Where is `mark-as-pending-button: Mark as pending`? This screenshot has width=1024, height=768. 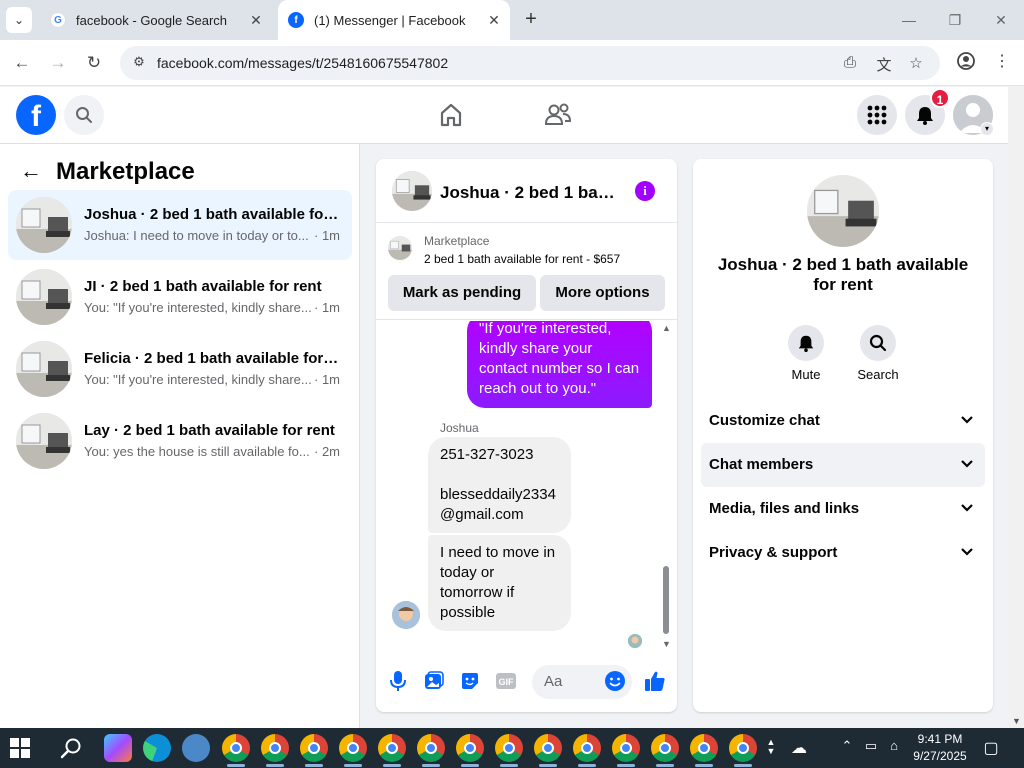 mark-as-pending-button: Mark as pending is located at coordinates (462, 293).